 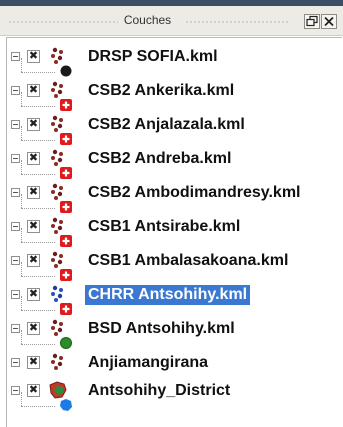 I want to click on panel-title: Couches, so click(x=147, y=20).